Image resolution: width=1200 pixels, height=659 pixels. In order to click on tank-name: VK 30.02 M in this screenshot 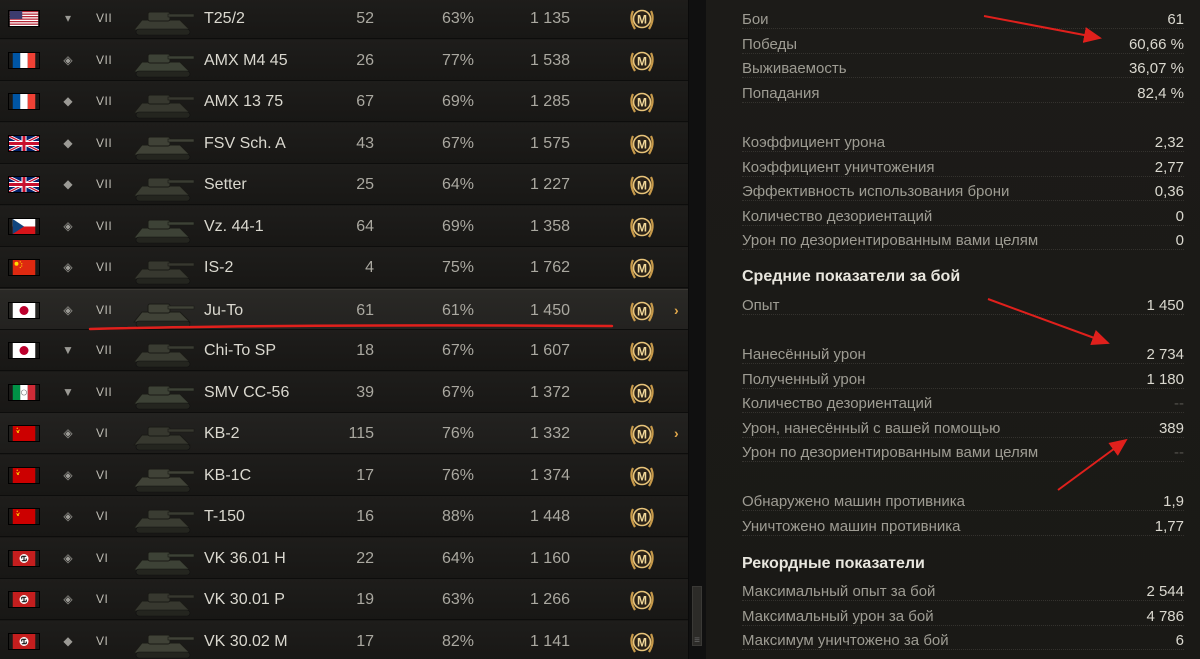, I will do `click(246, 641)`.